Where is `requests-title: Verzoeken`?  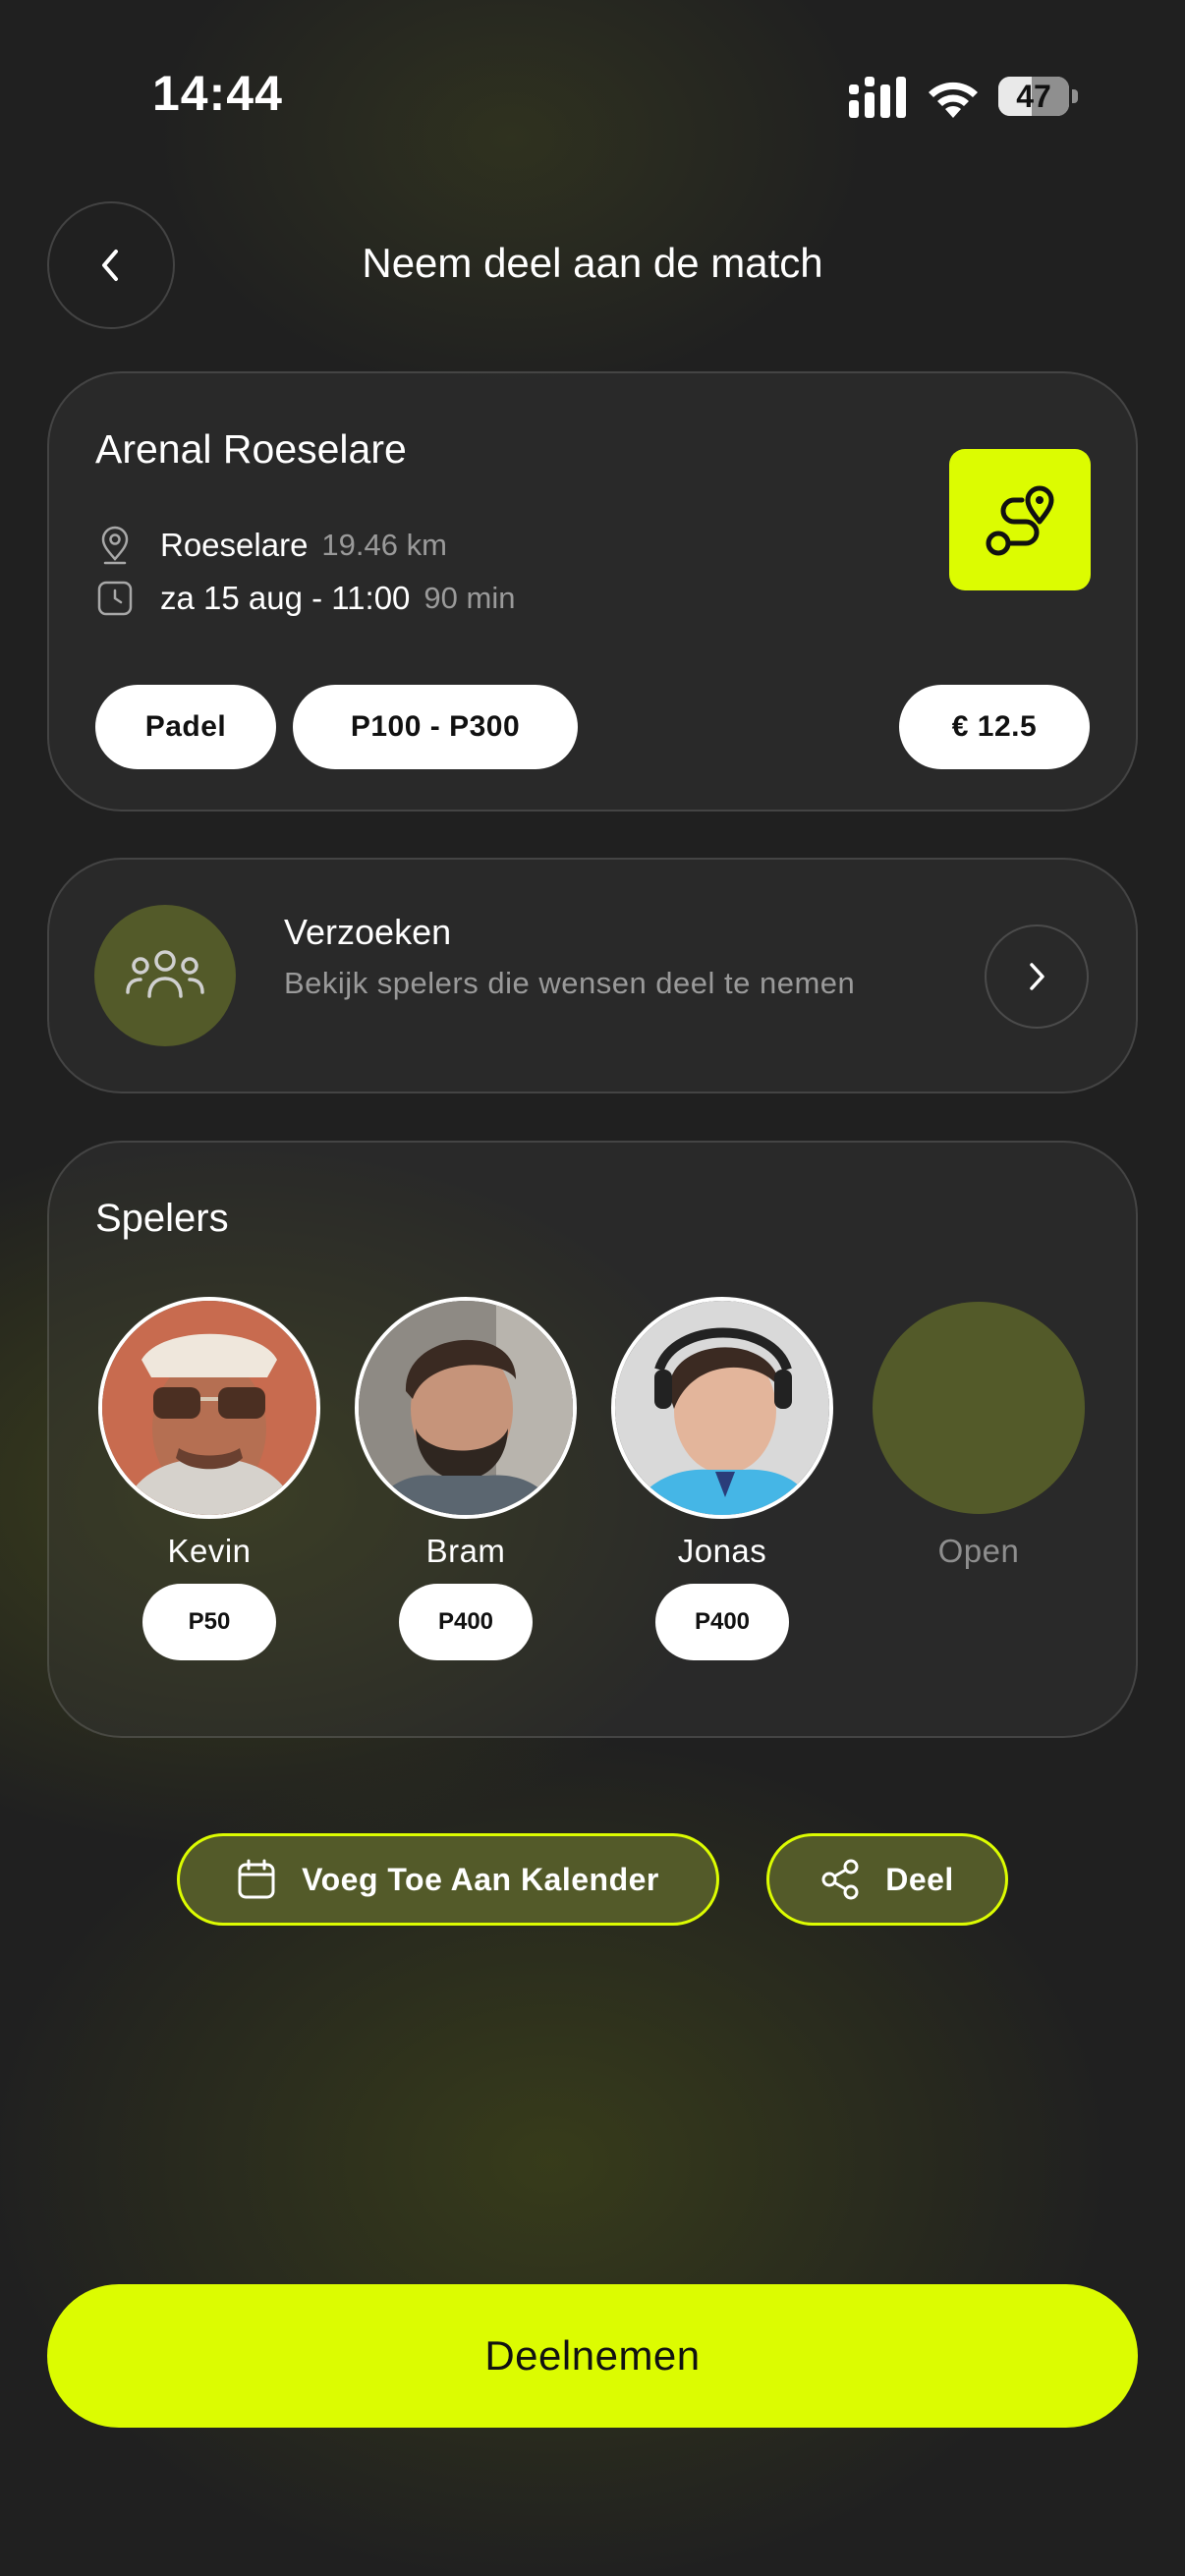 requests-title: Verzoeken is located at coordinates (368, 932).